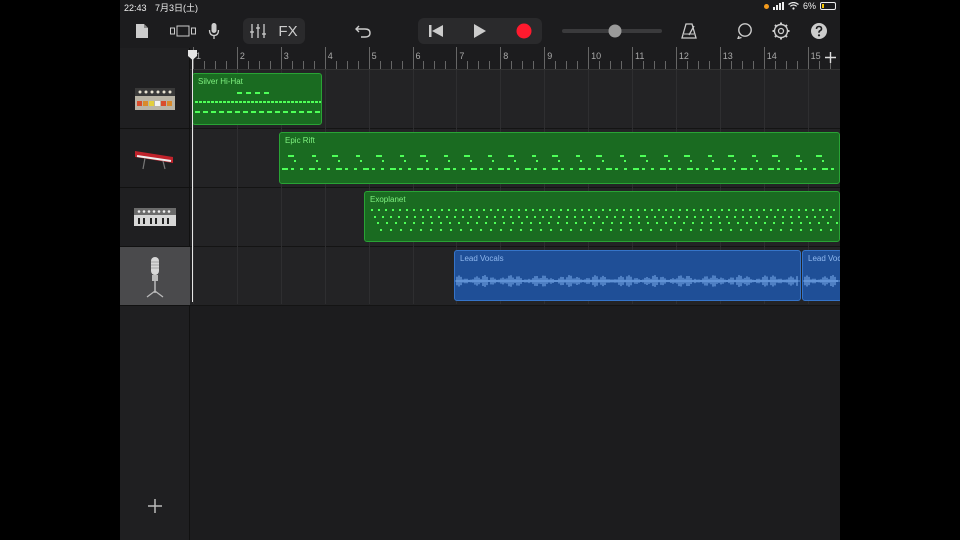  I want to click on track-header-keyboard, so click(155, 158).